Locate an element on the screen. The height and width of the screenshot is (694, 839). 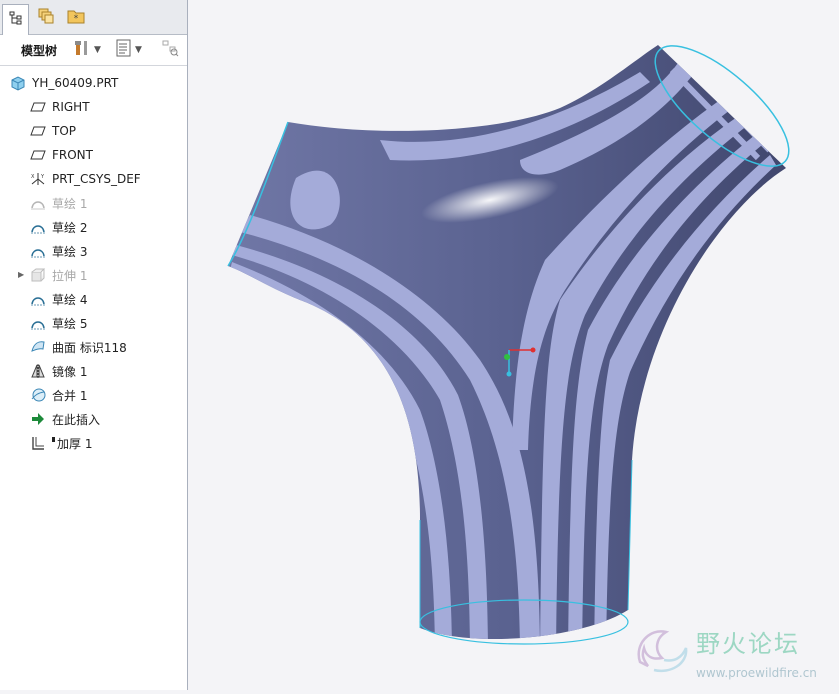
model-tree-toolbar: 模型树 ▼ ▼ is located at coordinates (93, 50).